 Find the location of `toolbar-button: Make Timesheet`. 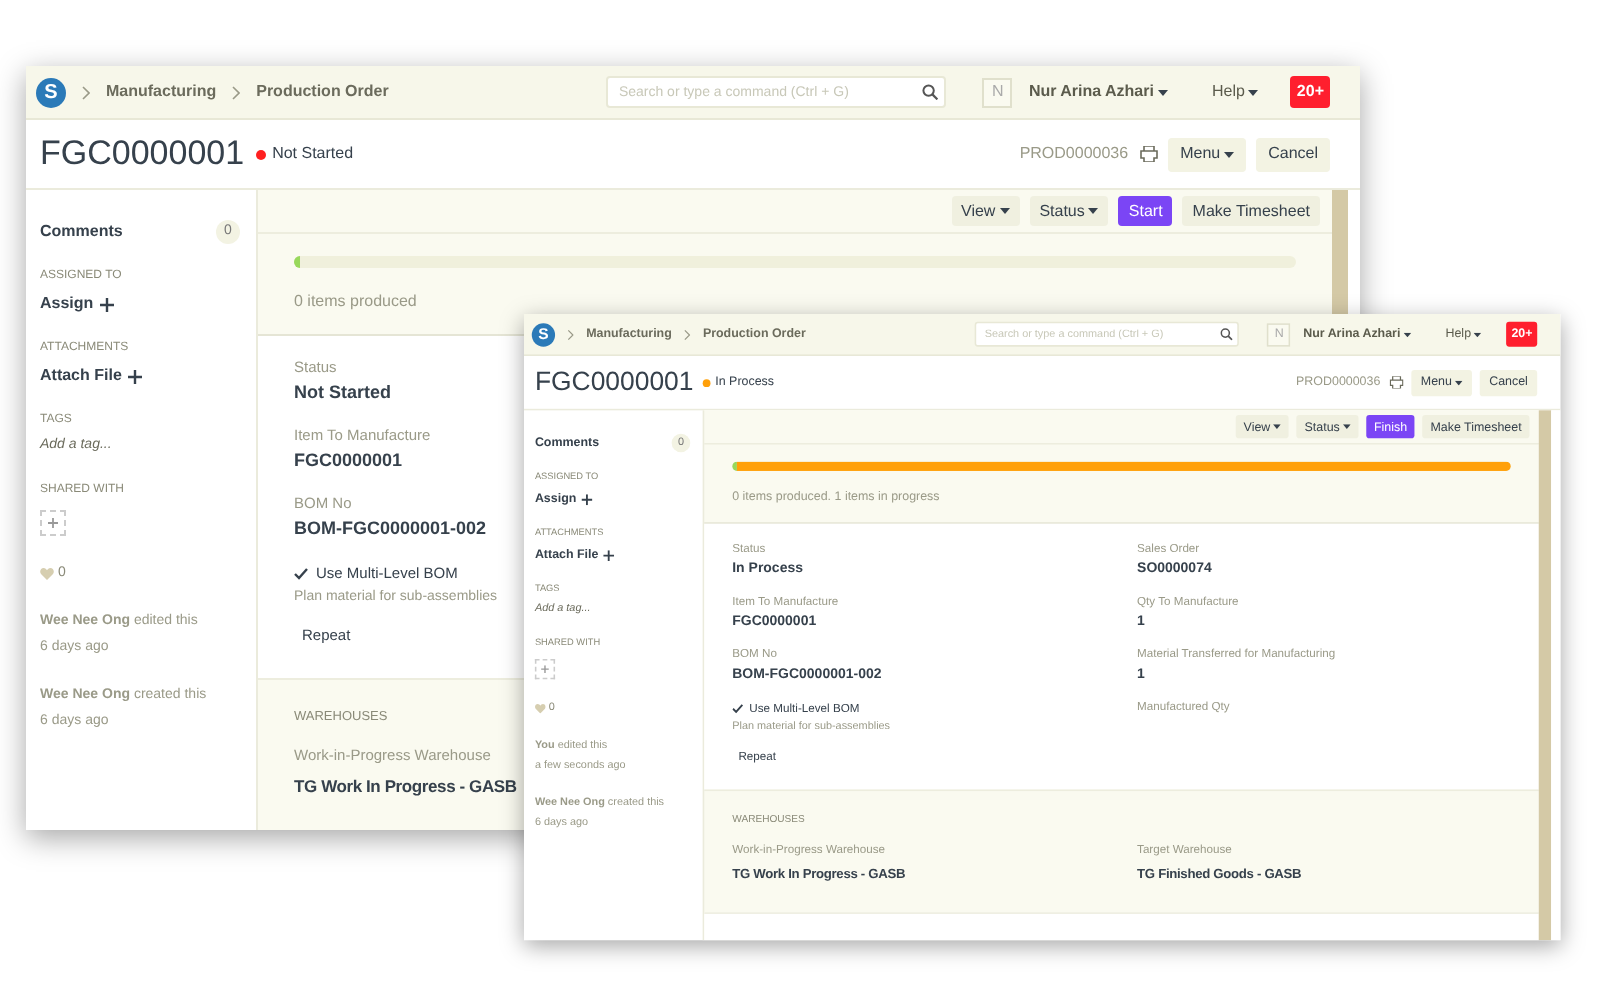

toolbar-button: Make Timesheet is located at coordinates (1251, 211).